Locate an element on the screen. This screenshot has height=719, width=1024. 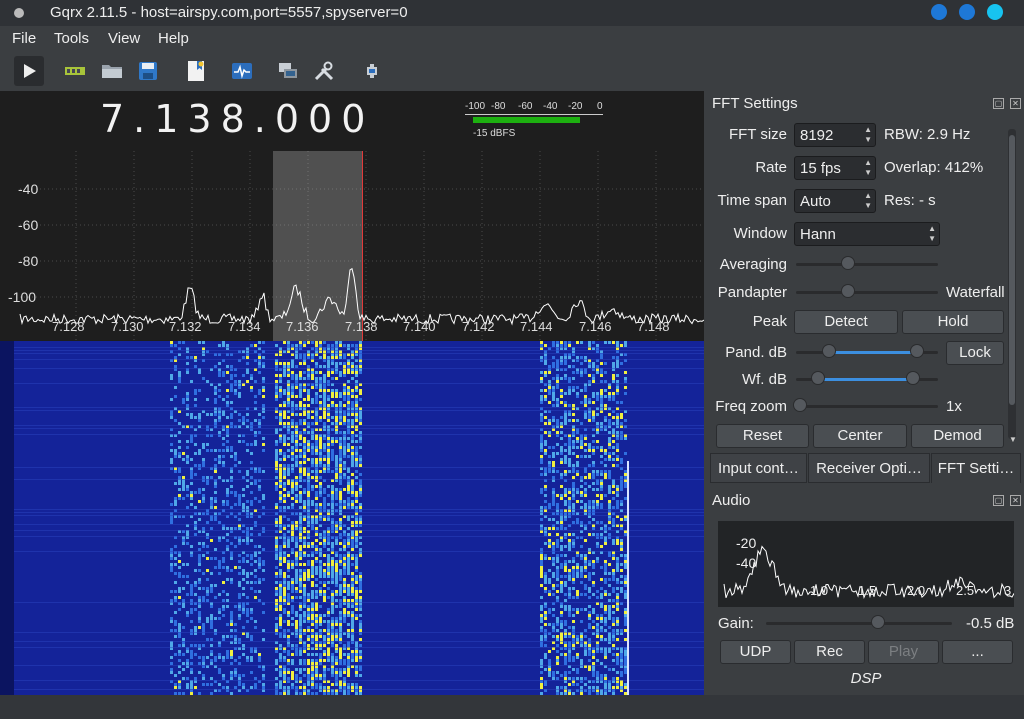
reset-button: Reset is located at coordinates (762, 436).